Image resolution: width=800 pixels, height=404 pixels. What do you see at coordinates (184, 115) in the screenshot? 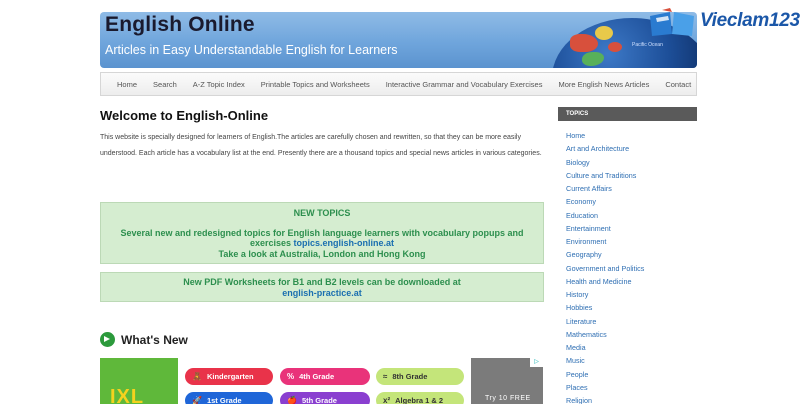
I see `page-title: Welcome to English-Online` at bounding box center [184, 115].